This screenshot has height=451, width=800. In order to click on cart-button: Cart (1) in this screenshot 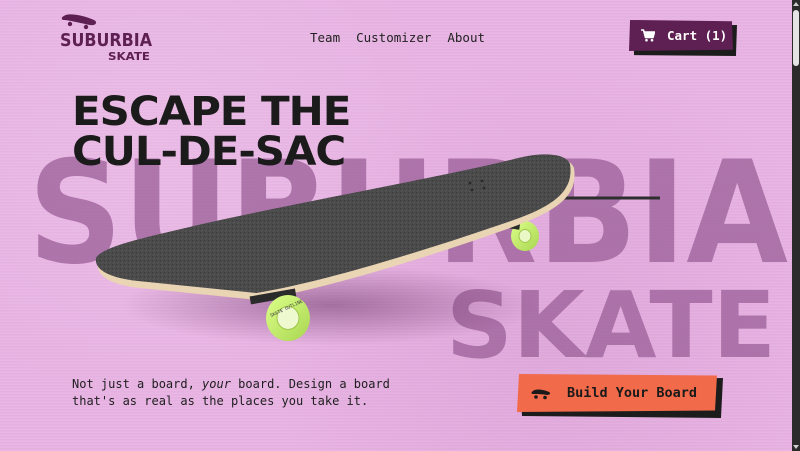, I will do `click(683, 38)`.